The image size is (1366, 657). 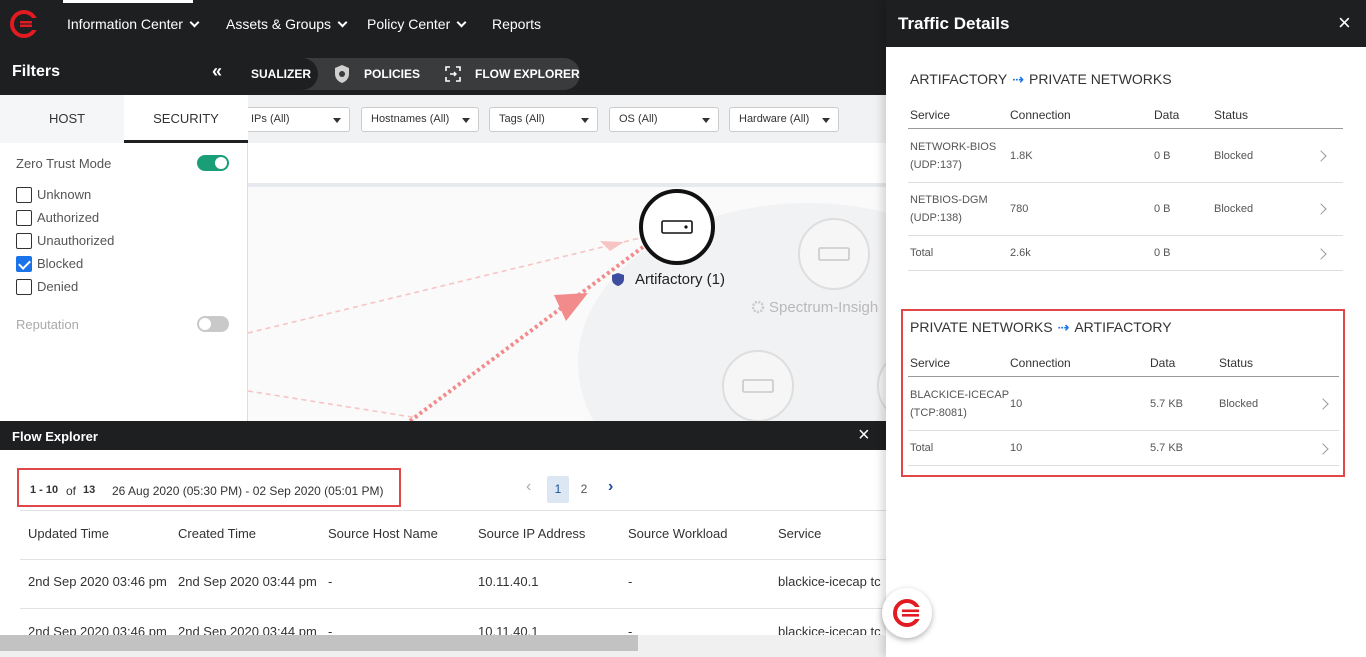 What do you see at coordinates (125, 24) in the screenshot?
I see `nav-label: Information Center` at bounding box center [125, 24].